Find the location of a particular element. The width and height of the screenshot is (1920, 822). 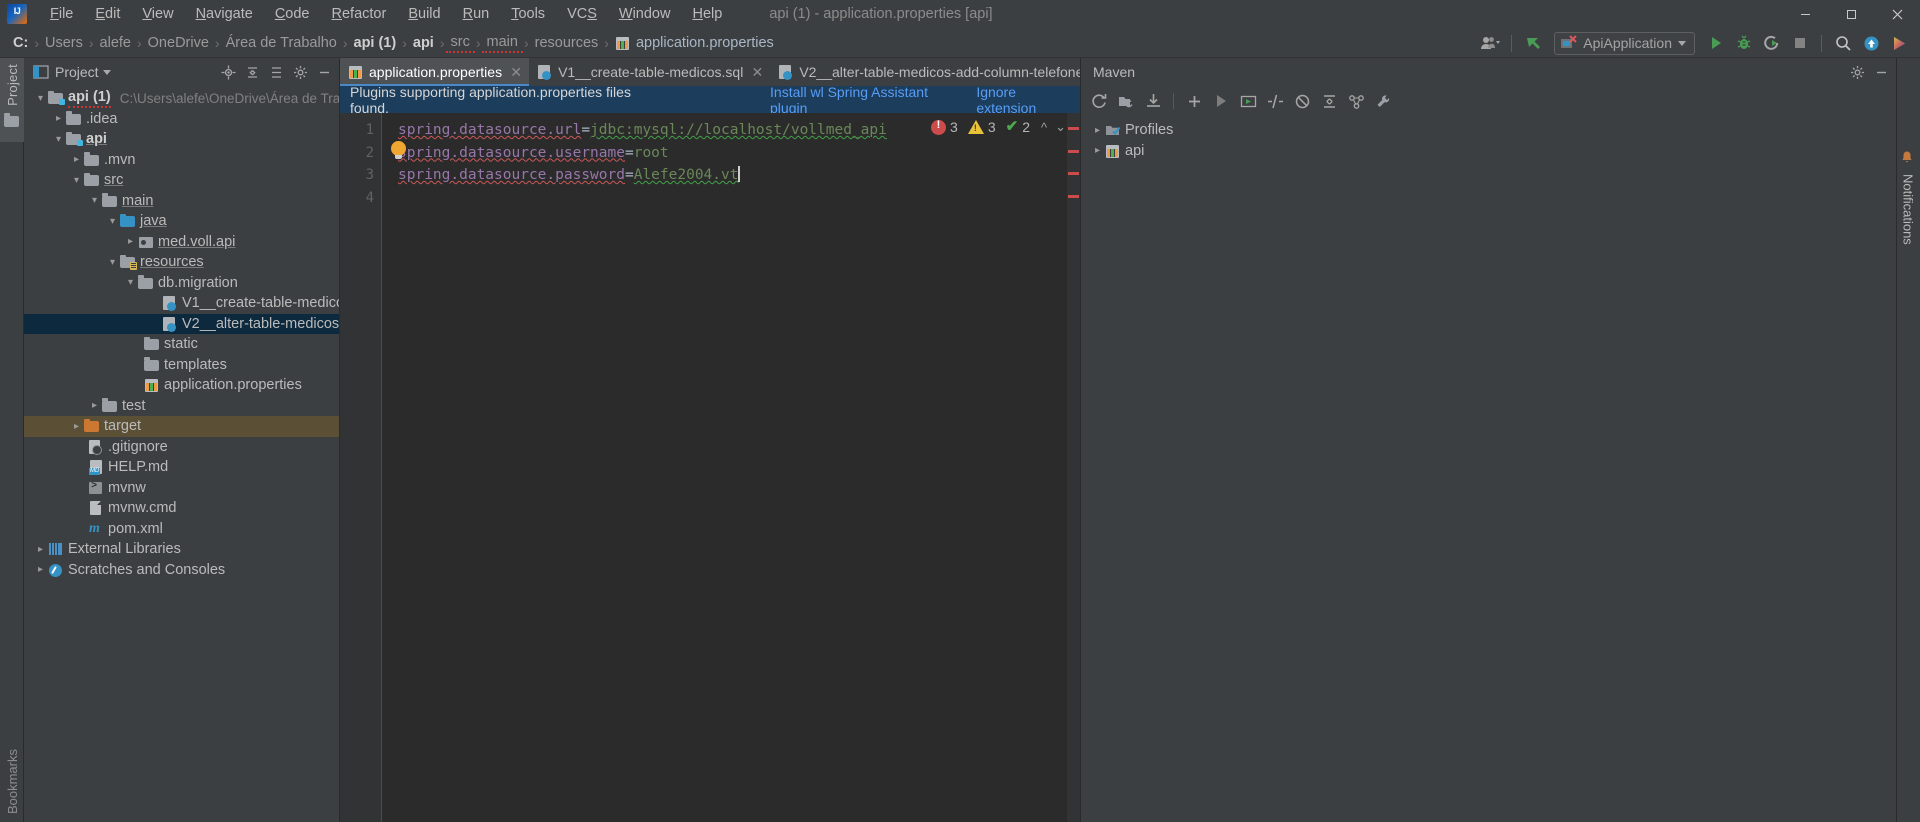

menu-tools: Tools is located at coordinates (528, 14).